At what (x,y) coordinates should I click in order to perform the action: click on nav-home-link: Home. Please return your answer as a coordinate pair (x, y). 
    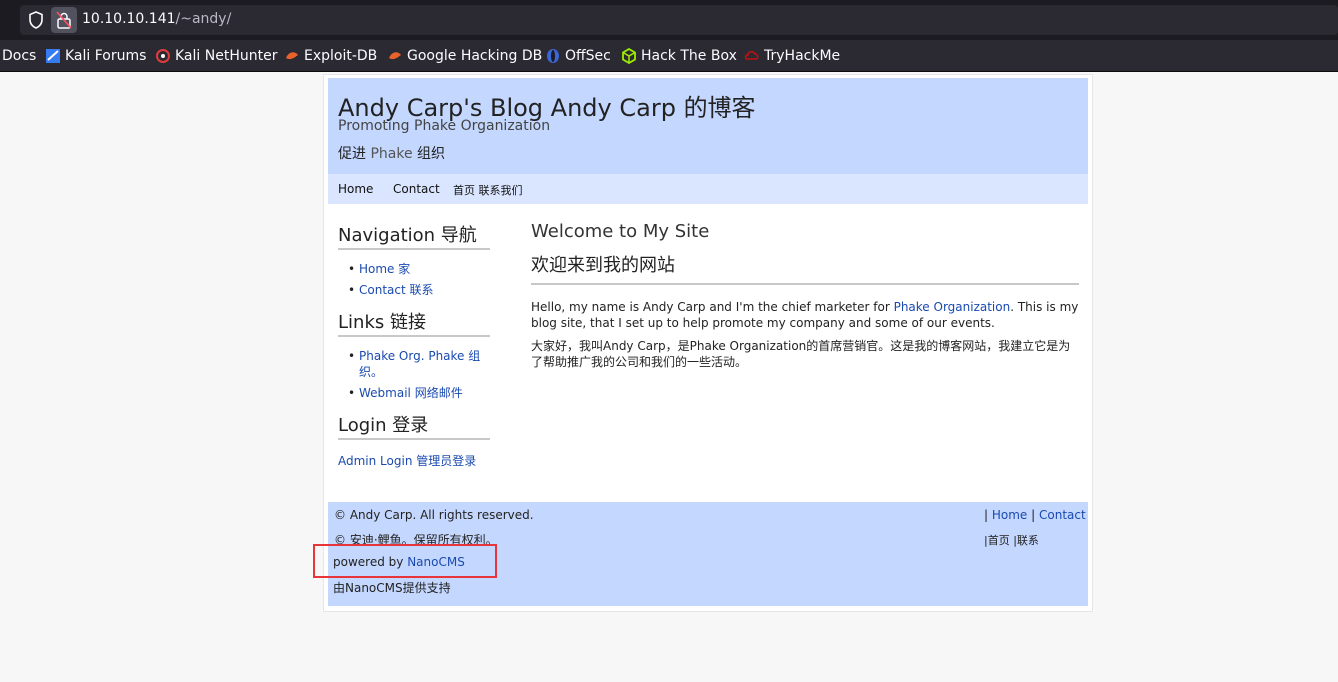
    Looking at the image, I should click on (355, 189).